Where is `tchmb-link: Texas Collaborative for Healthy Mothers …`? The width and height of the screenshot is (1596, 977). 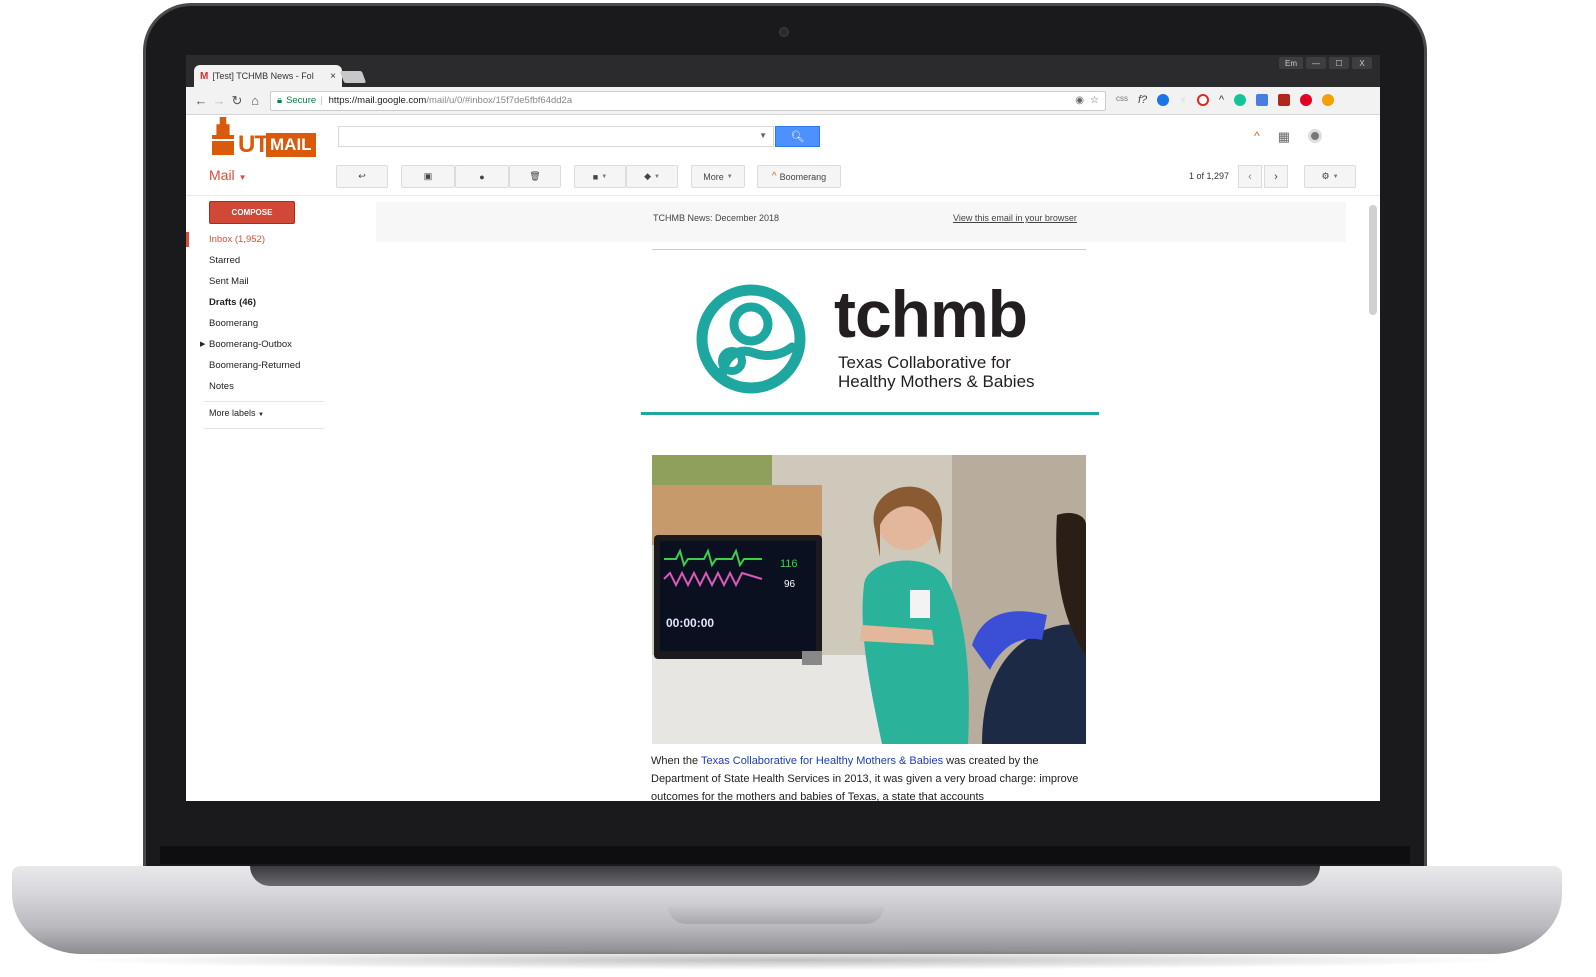 tchmb-link: Texas Collaborative for Healthy Mothers … is located at coordinates (822, 761).